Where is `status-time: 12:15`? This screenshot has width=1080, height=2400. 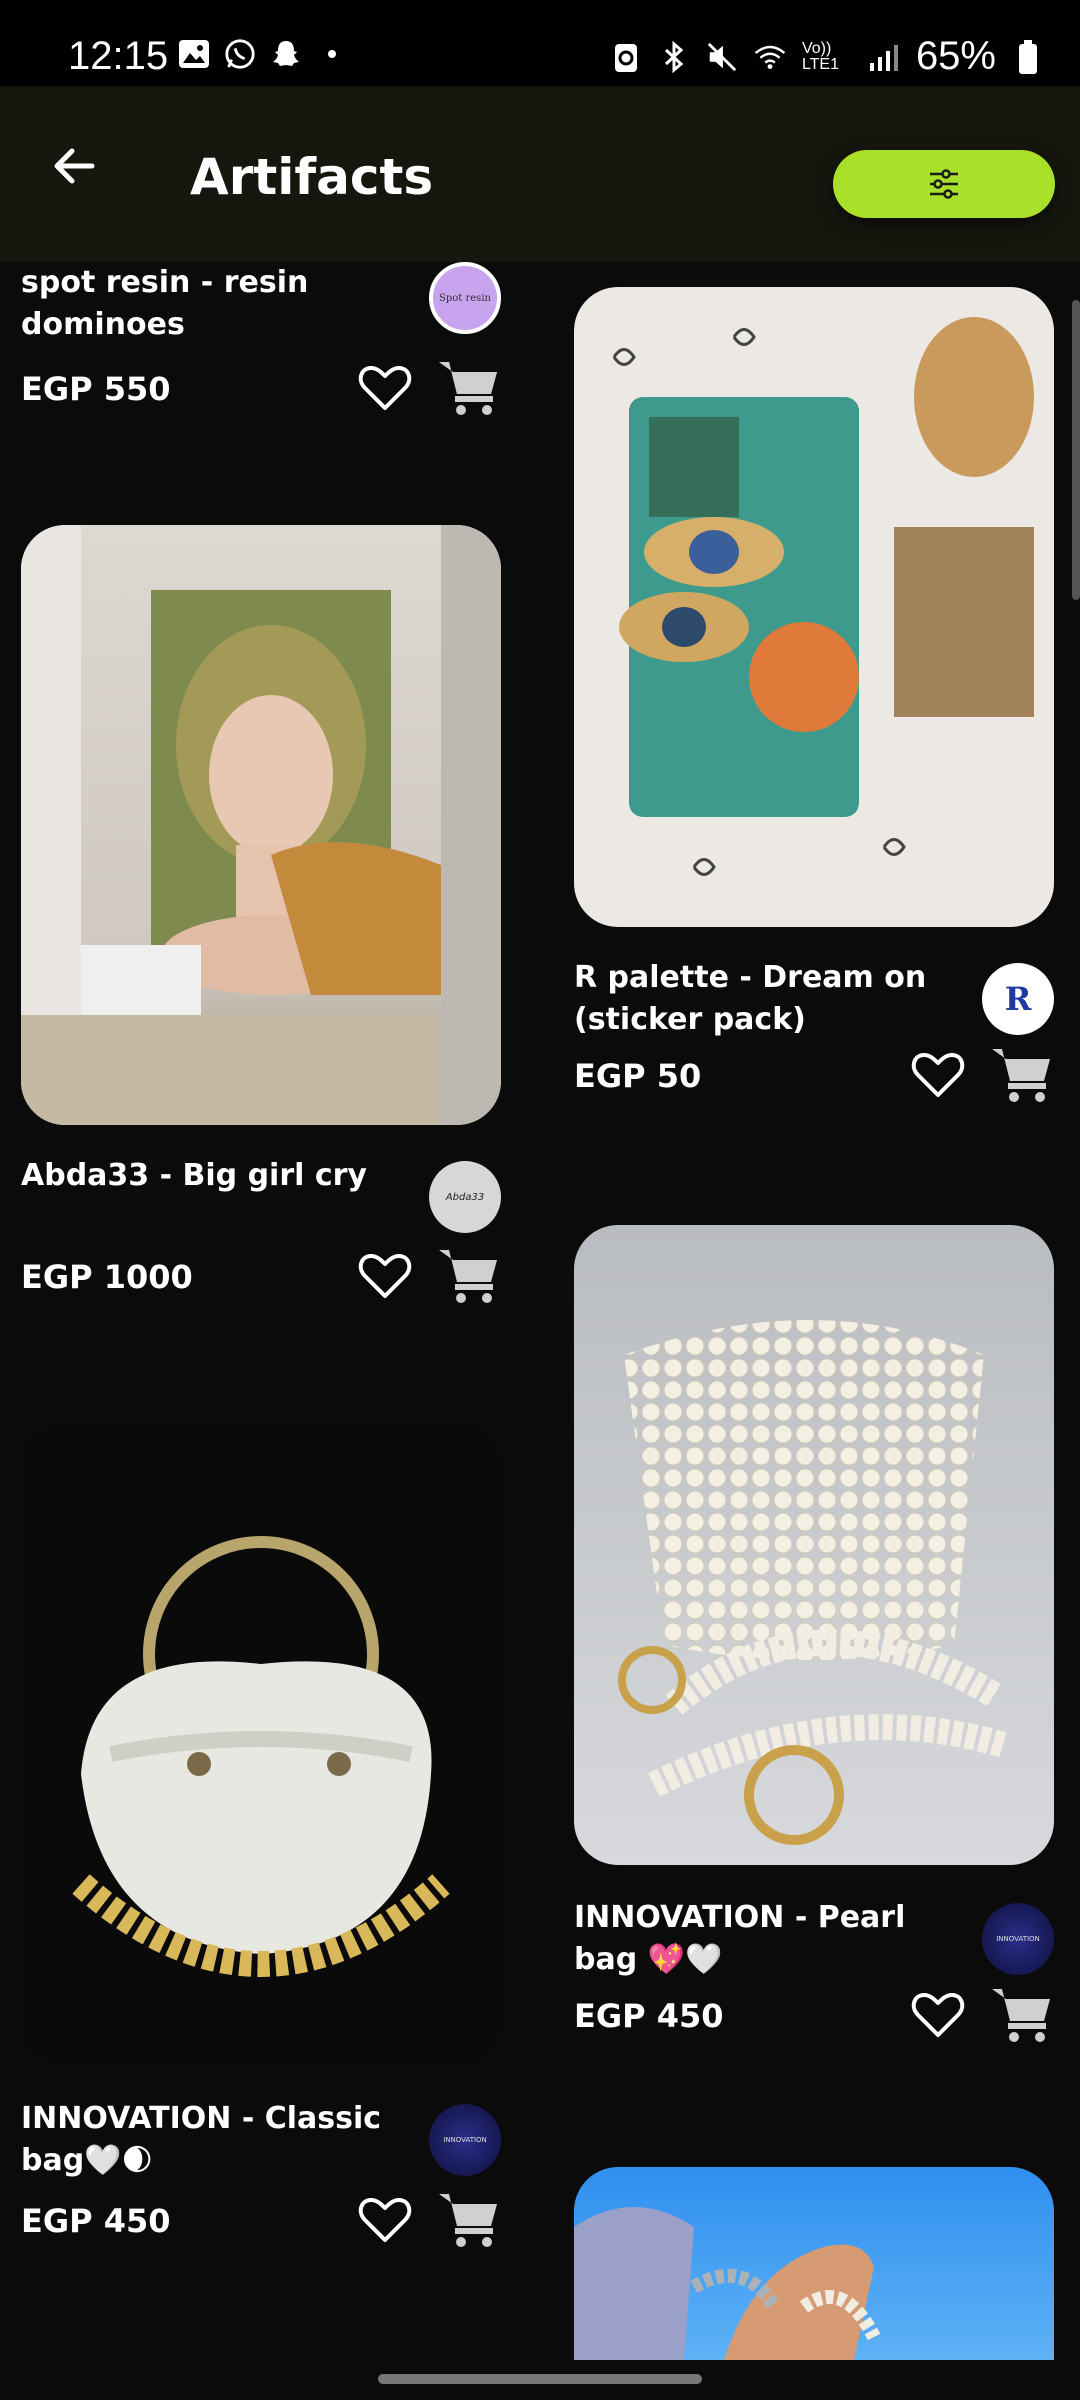 status-time: 12:15 is located at coordinates (118, 56).